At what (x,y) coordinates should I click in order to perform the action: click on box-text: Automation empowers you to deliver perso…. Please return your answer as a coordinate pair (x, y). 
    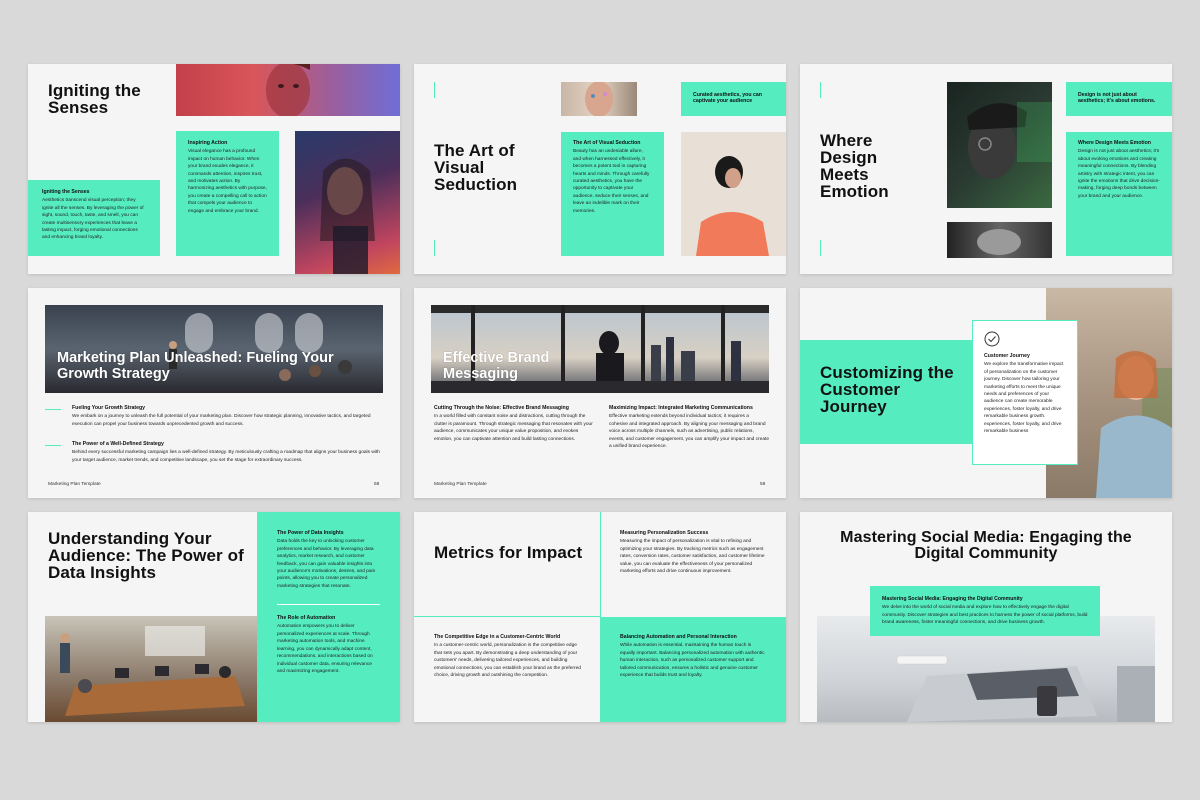
    Looking at the image, I should click on (325, 649).